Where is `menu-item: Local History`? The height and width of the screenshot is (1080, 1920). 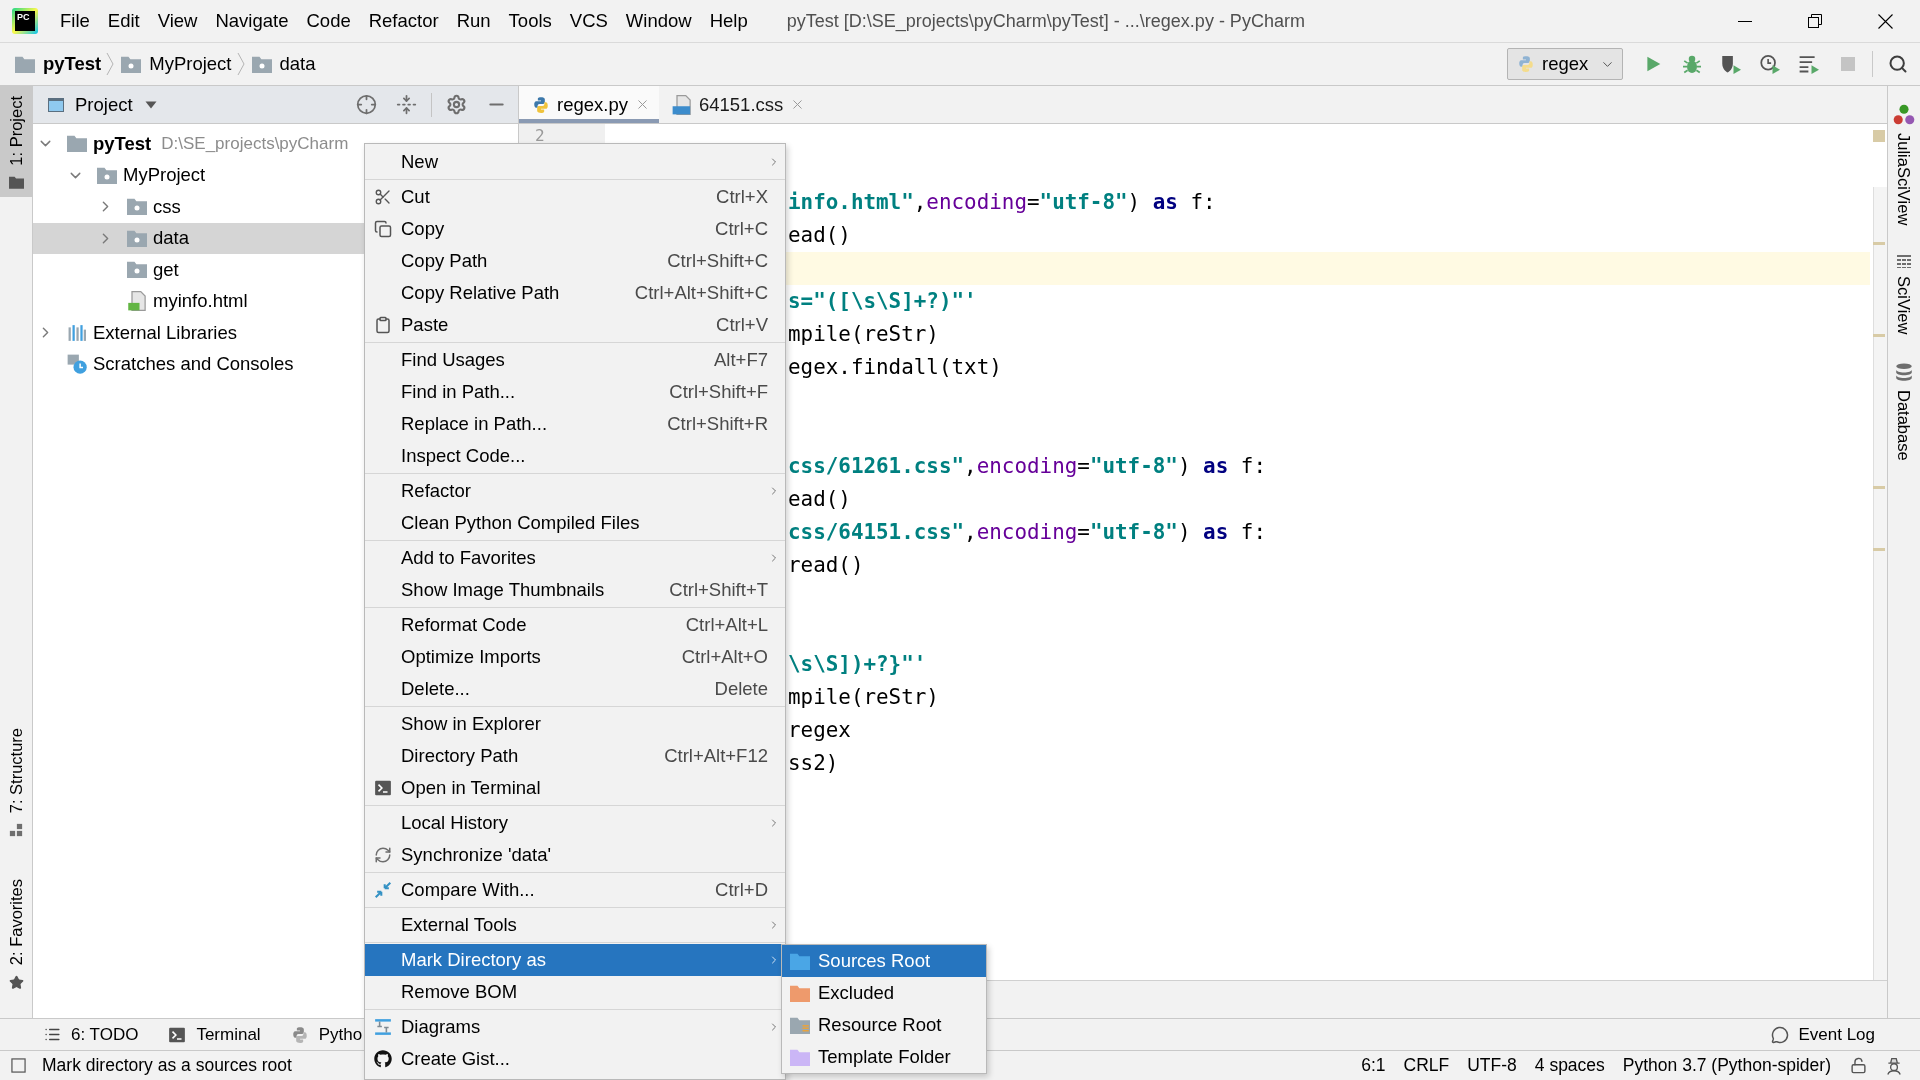
menu-item: Local History is located at coordinates (575, 823).